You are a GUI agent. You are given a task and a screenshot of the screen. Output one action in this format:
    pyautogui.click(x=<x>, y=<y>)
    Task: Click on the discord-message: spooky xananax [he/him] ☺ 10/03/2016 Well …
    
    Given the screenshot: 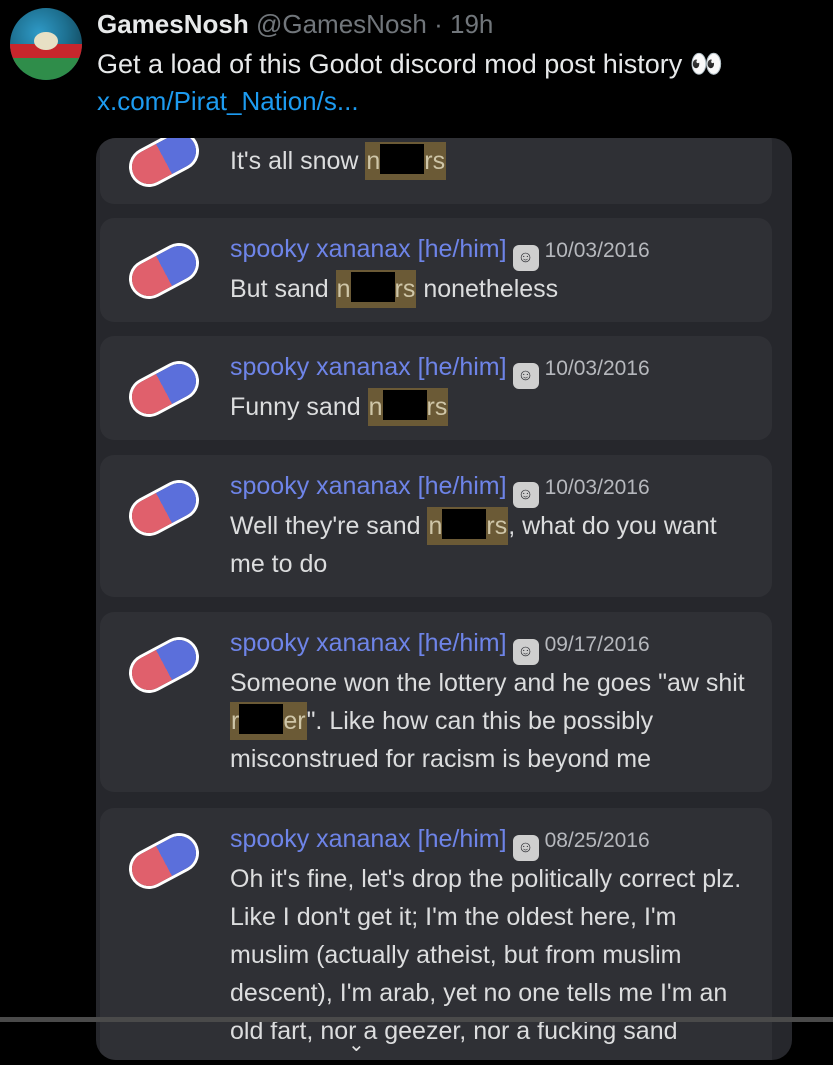 What is the action you would take?
    pyautogui.click(x=436, y=526)
    